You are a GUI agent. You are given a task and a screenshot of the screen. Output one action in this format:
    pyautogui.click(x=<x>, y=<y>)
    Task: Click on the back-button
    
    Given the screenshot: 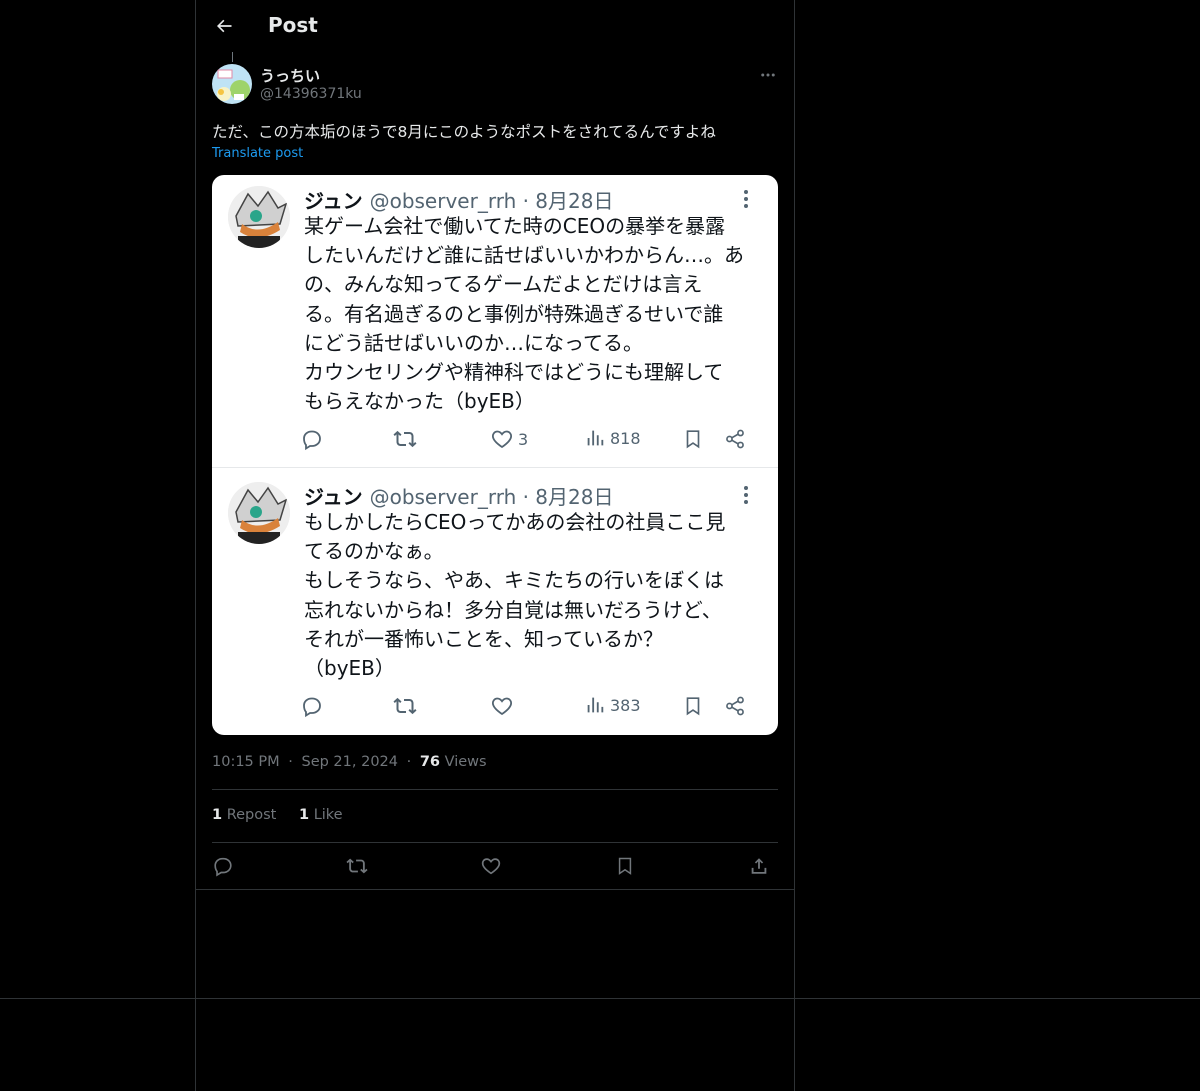 What is the action you would take?
    pyautogui.click(x=224, y=26)
    